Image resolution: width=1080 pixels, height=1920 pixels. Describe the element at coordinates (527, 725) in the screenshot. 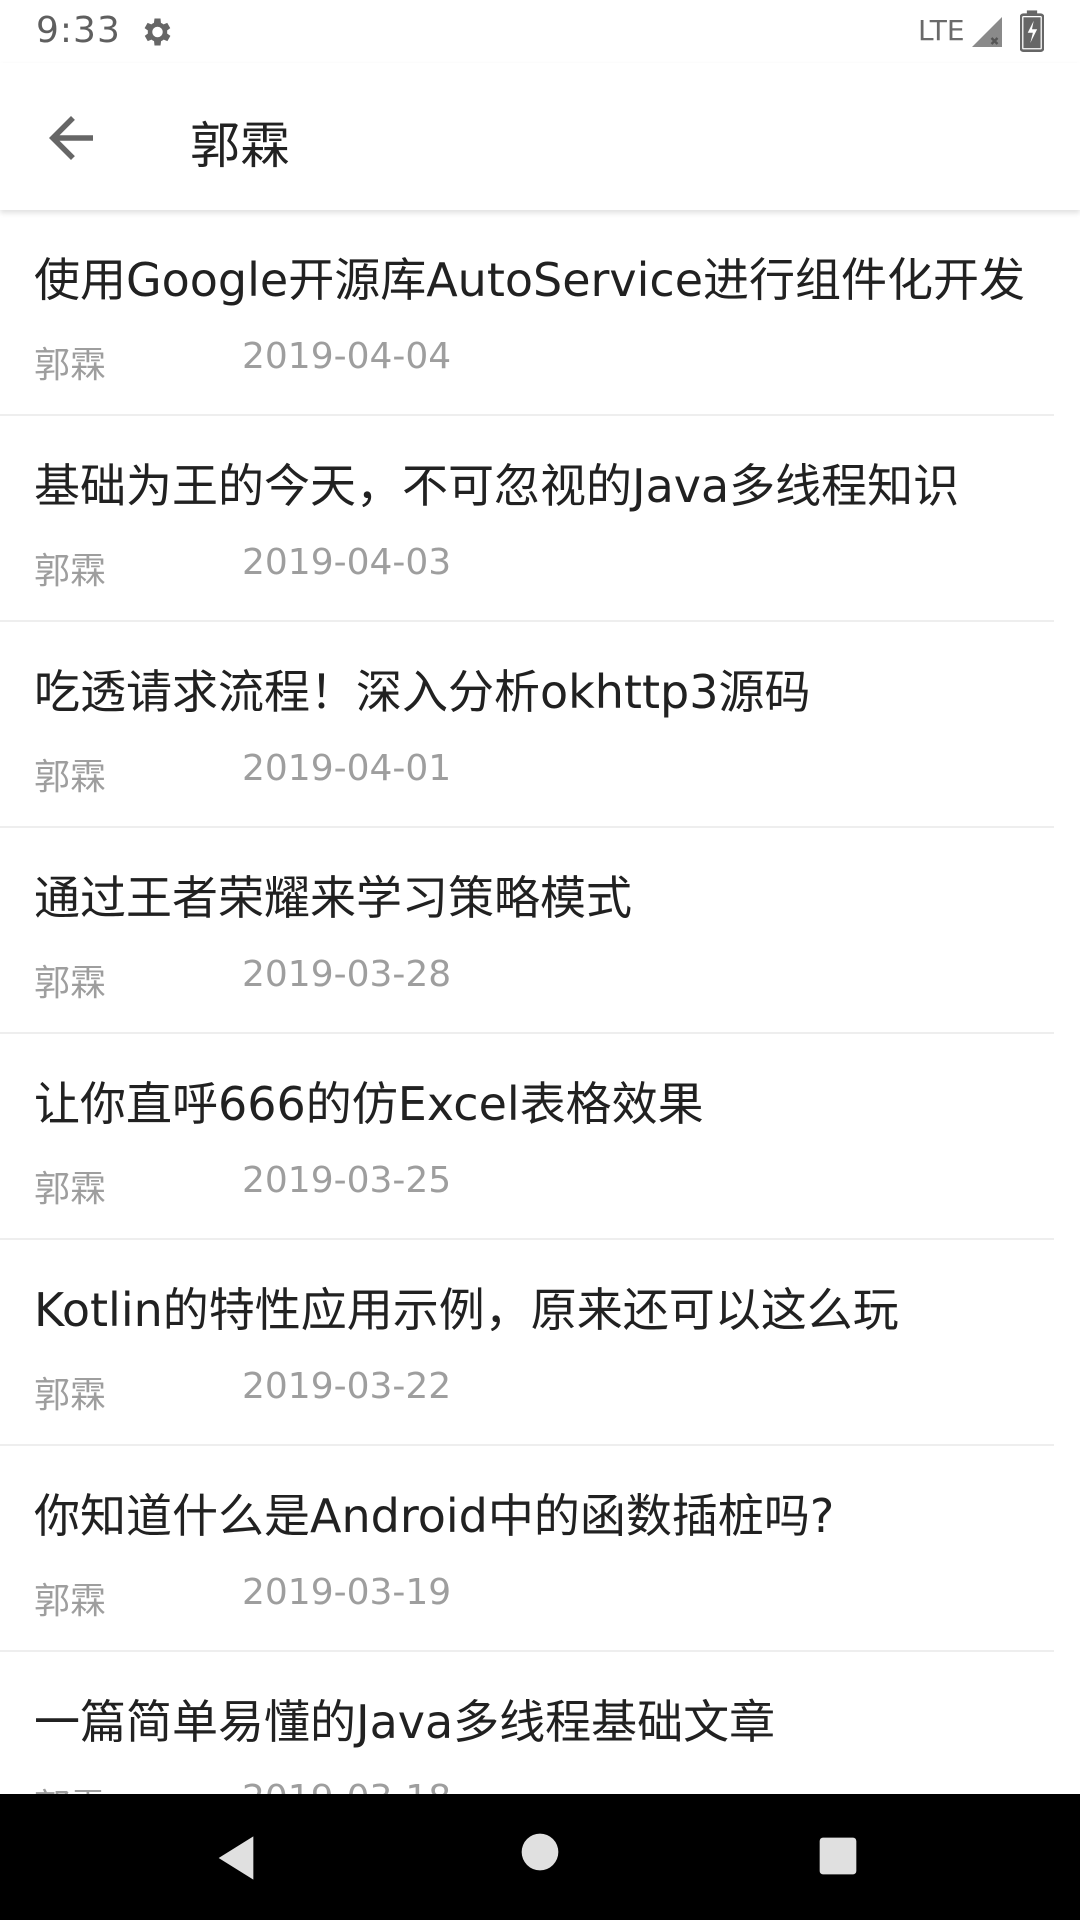

I see `list-item: 吃透请求流程！深入分析okhttp3源码 郭霖 2019-04-01` at that location.